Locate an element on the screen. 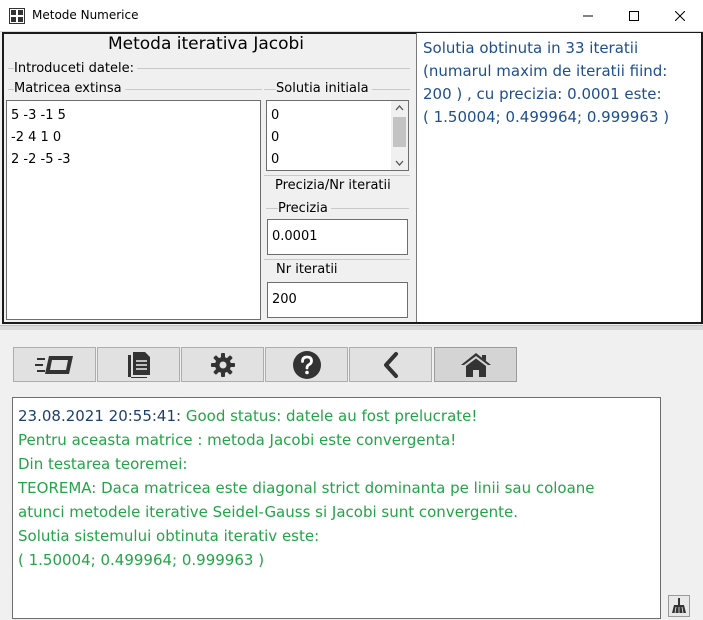  solution-line: ( 1.50004; 0.499964; 0.999963 ) is located at coordinates (546, 117).